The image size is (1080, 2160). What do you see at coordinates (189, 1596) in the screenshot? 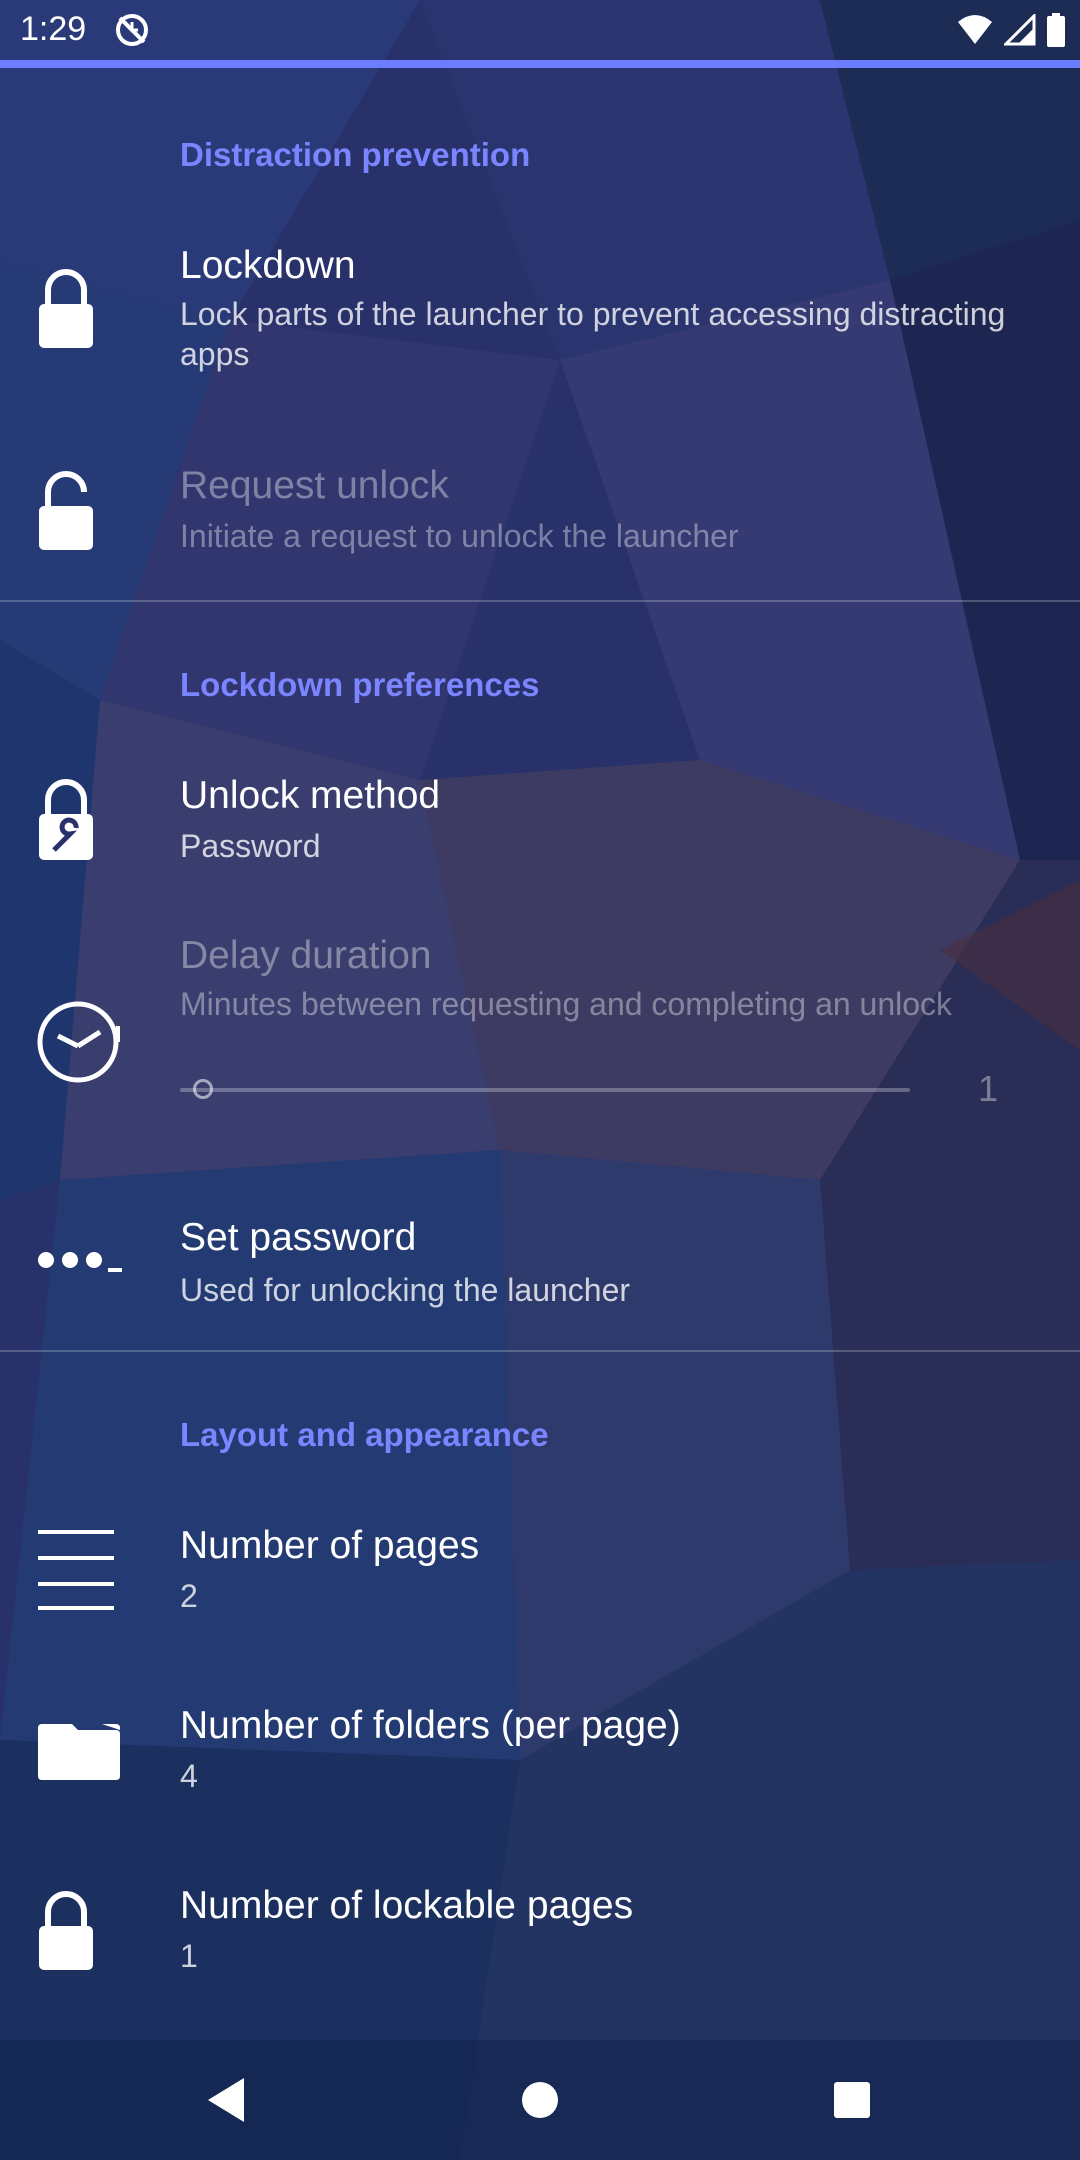
I see `pref-summary: 2` at bounding box center [189, 1596].